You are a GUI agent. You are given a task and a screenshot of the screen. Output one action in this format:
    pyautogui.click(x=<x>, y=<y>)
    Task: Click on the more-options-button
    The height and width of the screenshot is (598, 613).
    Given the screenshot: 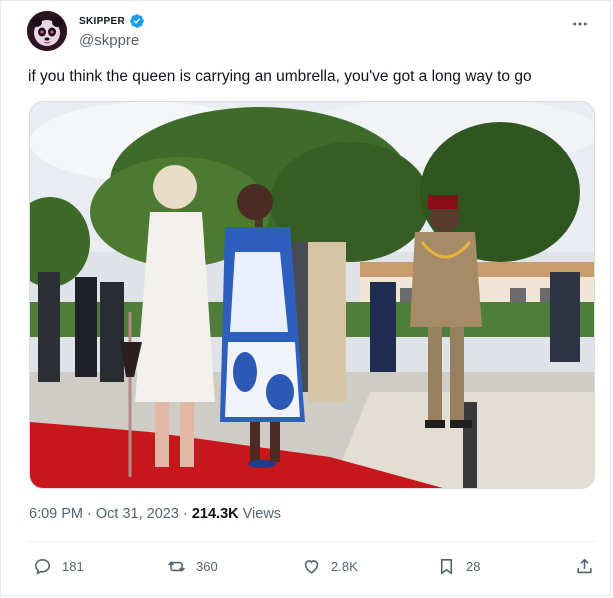 What is the action you would take?
    pyautogui.click(x=580, y=24)
    